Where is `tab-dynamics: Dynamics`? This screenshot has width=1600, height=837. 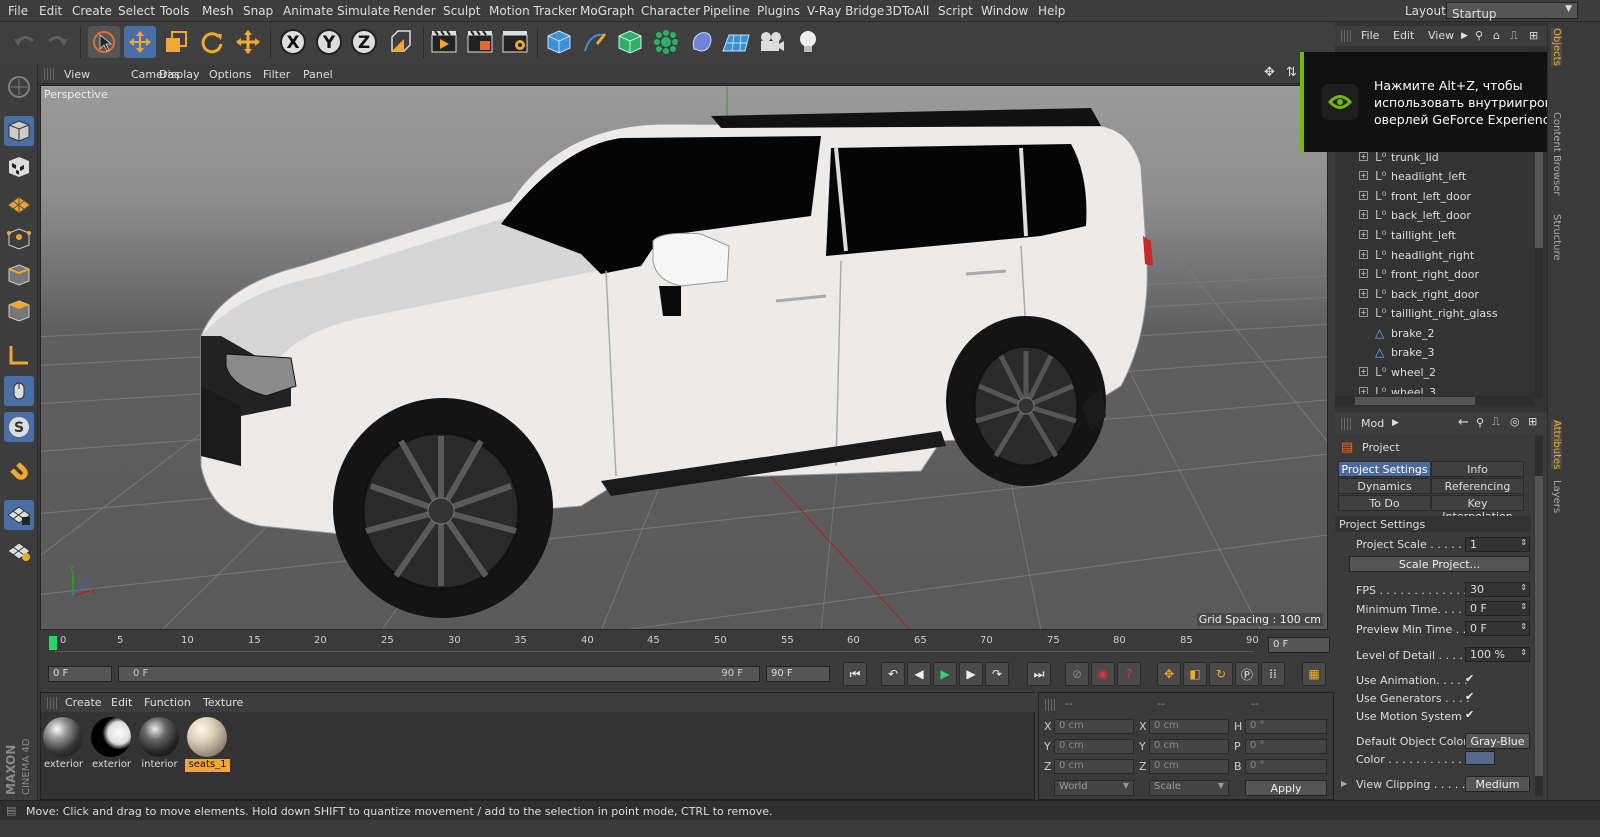
tab-dynamics: Dynamics is located at coordinates (1384, 486).